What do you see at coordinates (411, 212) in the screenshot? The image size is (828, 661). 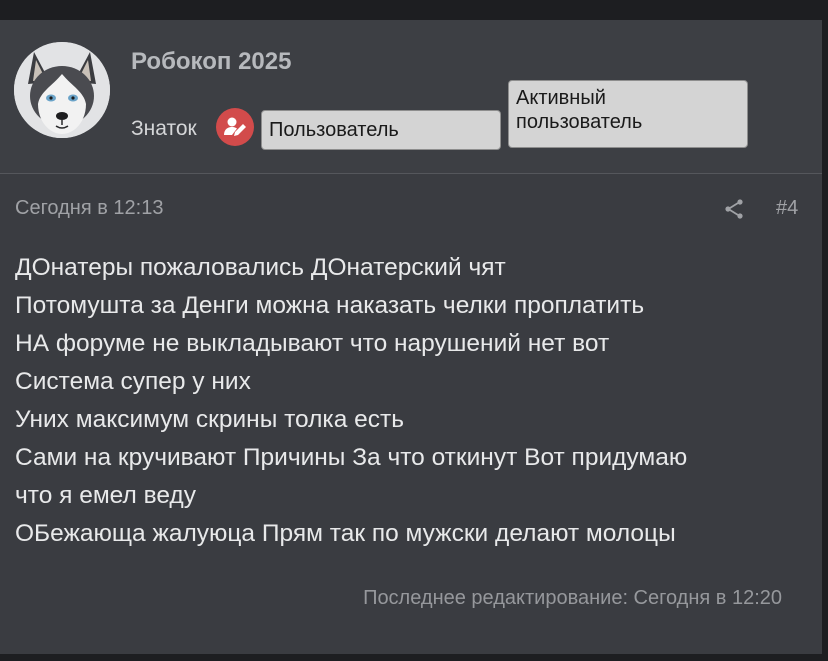 I see `post-meta: Сегодня в 12:13 #4` at bounding box center [411, 212].